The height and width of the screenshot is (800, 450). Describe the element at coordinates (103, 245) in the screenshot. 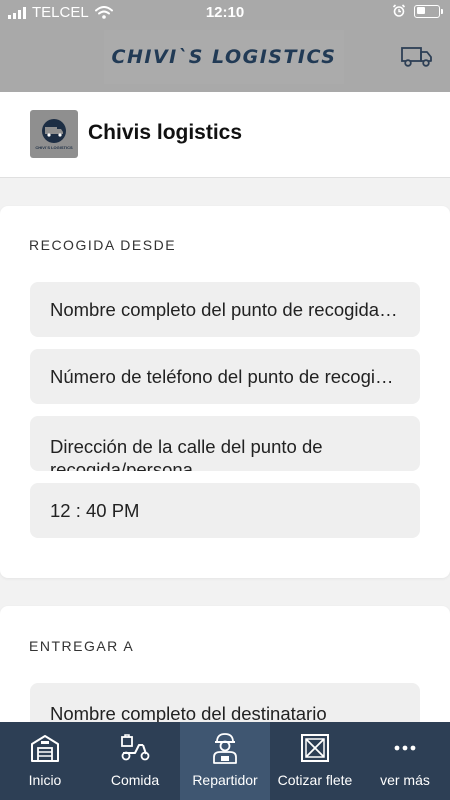

I see `pickup-section-label: RECOGIDA DESDE` at that location.